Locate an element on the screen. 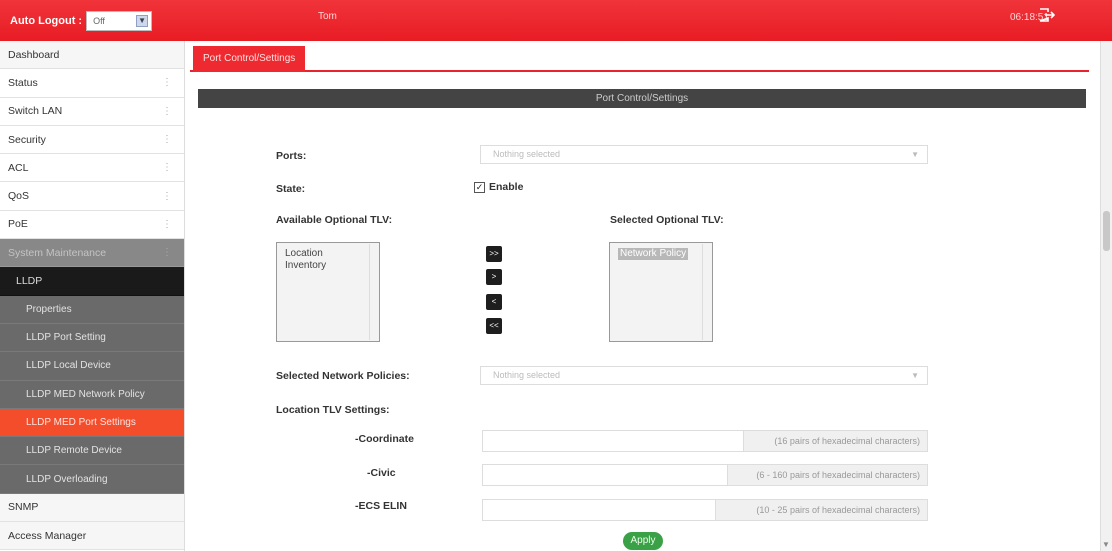 This screenshot has height=551, width=1112. sidebar-item-acl: ACL ⋮ is located at coordinates (92, 168).